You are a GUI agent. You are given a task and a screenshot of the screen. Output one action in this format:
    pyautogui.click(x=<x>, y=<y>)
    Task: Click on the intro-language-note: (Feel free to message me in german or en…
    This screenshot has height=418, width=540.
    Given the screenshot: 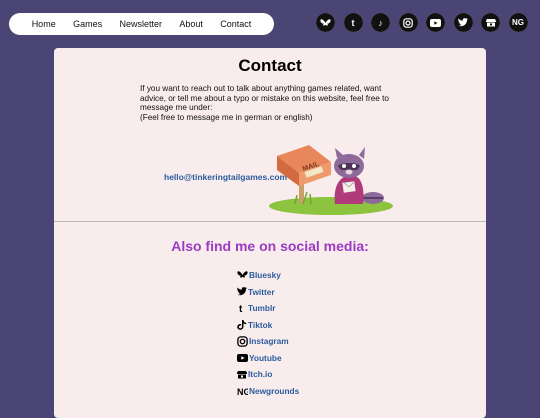 What is the action you would take?
    pyautogui.click(x=226, y=117)
    